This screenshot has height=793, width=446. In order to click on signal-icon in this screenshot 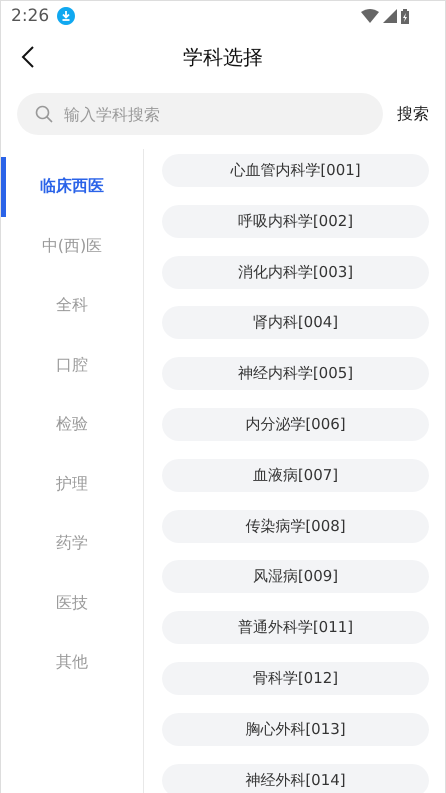, I will do `click(390, 16)`.